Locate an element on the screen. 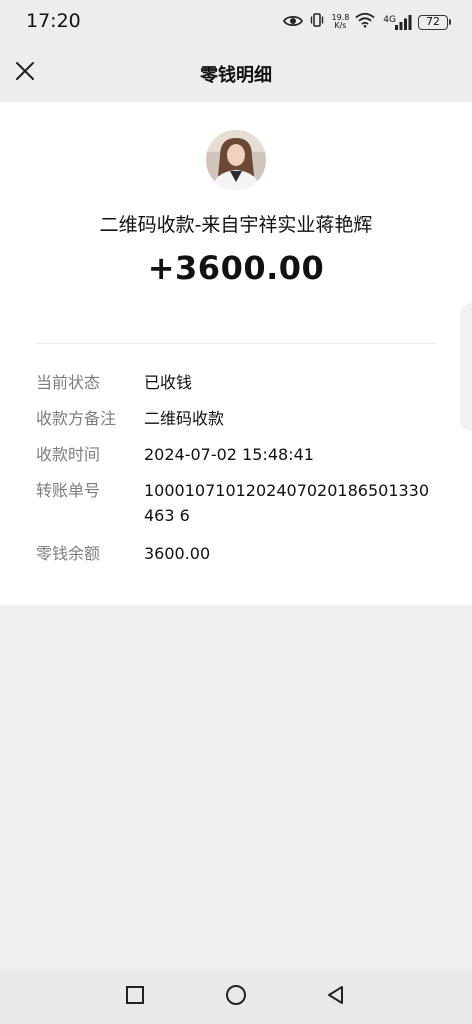 The height and width of the screenshot is (1024, 472). title-bar: 零钱明细 is located at coordinates (236, 73).